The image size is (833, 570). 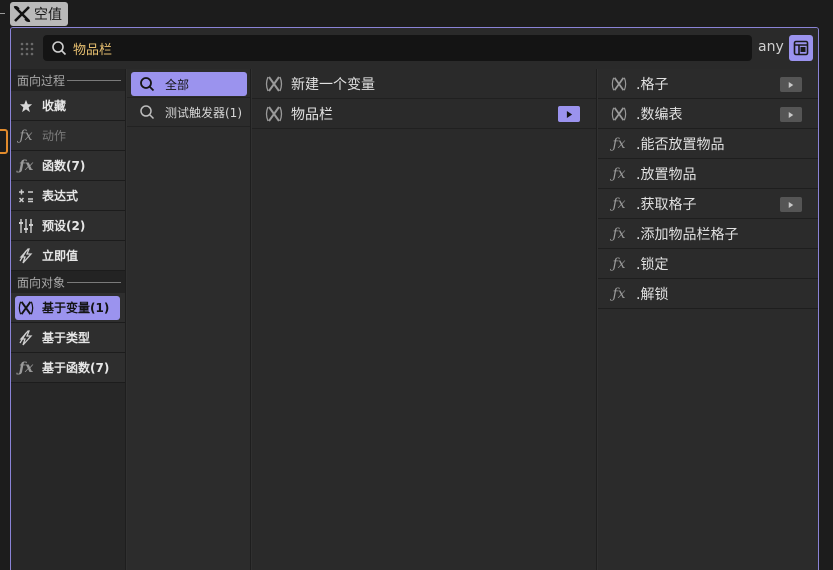 I want to click on member-item: ƒx .锁定, so click(x=708, y=264).